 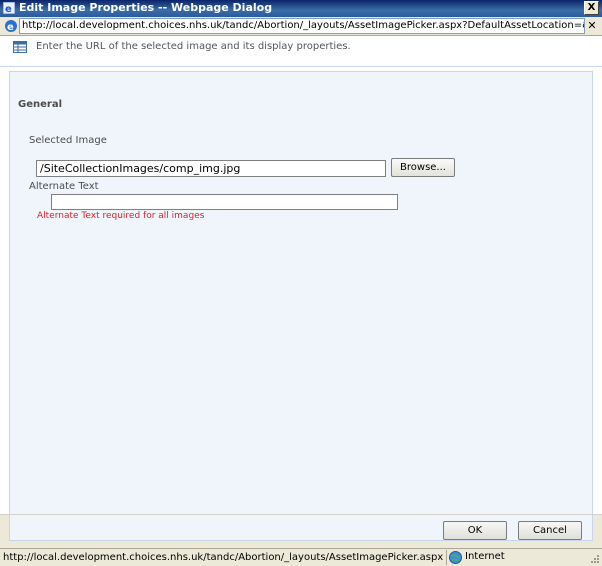 I want to click on selected-image-input: /SiteCollectionImages/comp_img.jpg, so click(x=211, y=168).